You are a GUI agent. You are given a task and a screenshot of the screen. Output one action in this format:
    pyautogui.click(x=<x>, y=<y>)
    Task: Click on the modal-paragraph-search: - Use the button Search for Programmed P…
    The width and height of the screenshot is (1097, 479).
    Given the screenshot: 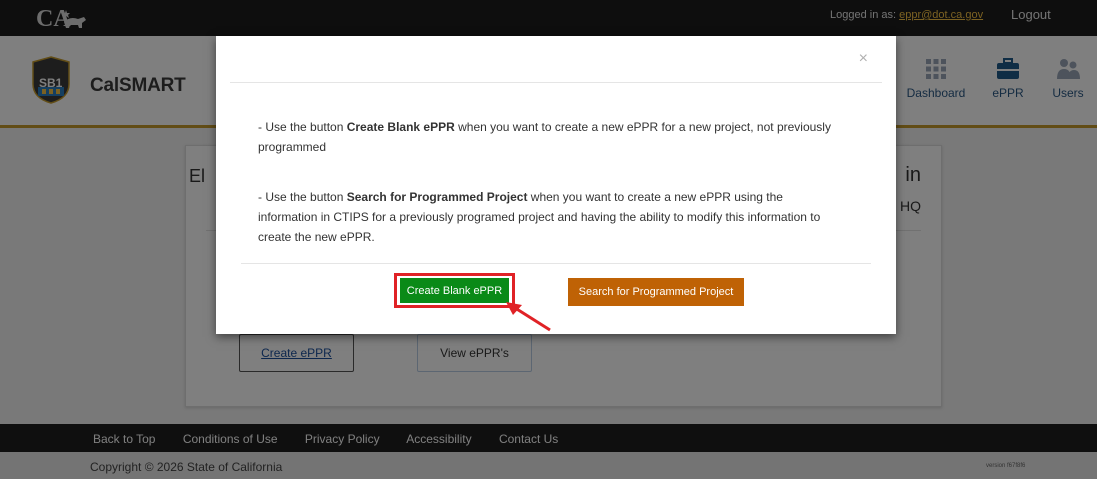 What is the action you would take?
    pyautogui.click(x=548, y=217)
    